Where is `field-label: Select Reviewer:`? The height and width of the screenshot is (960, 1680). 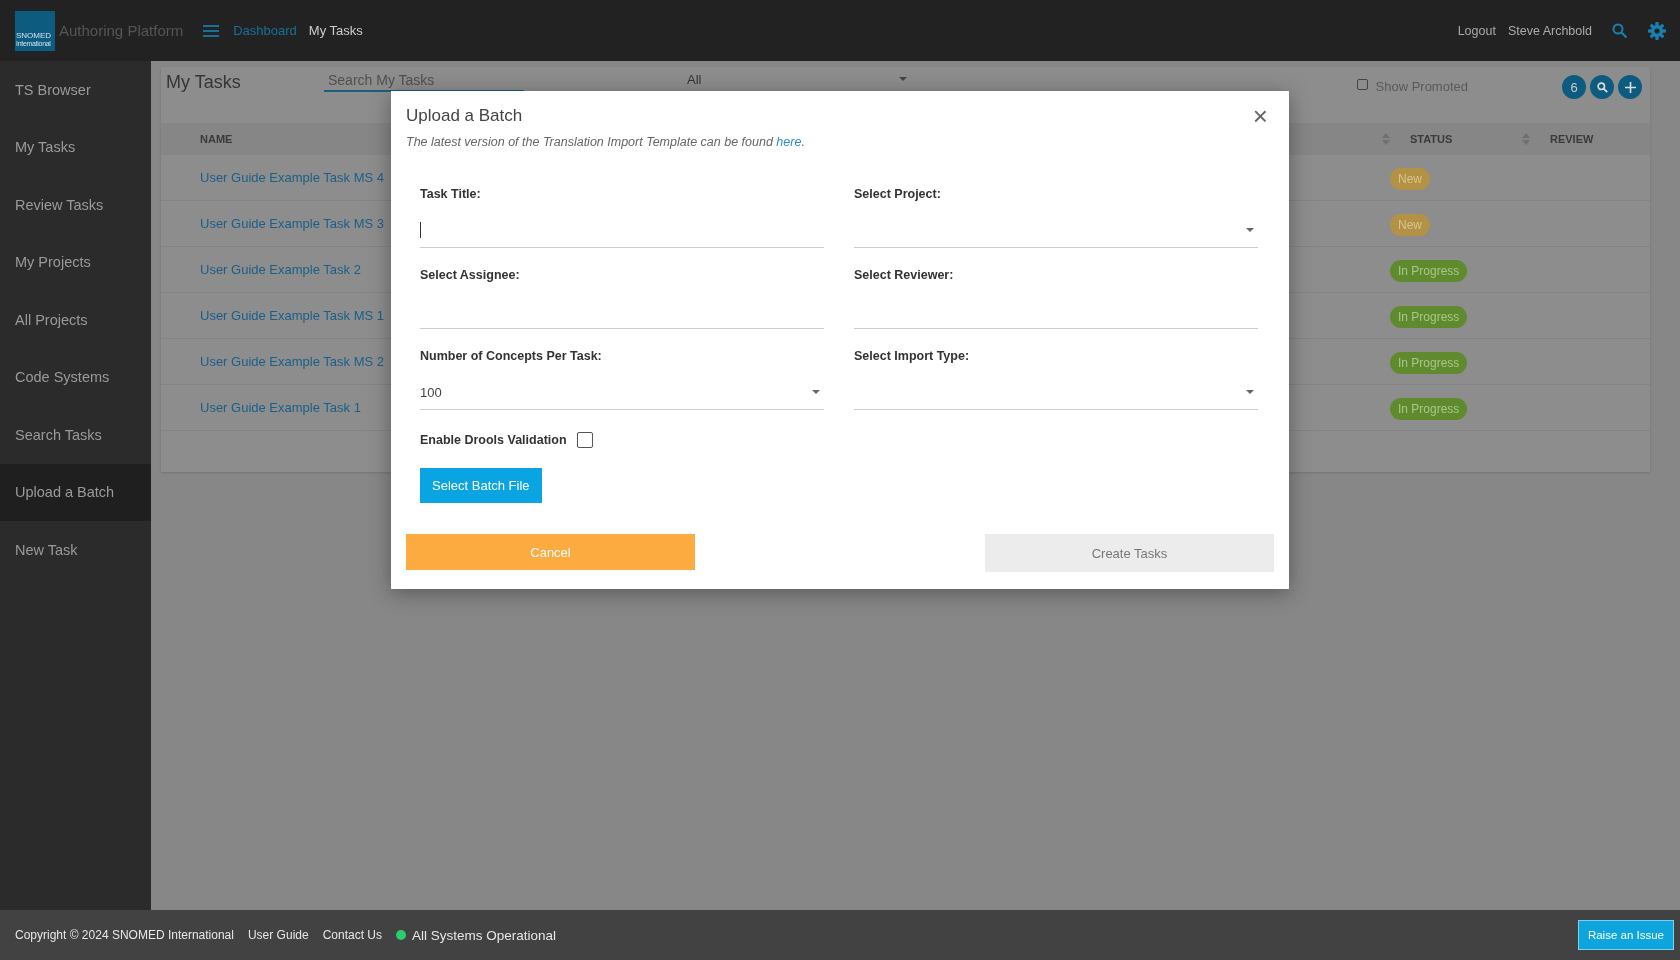
field-label: Select Reviewer: is located at coordinates (904, 275).